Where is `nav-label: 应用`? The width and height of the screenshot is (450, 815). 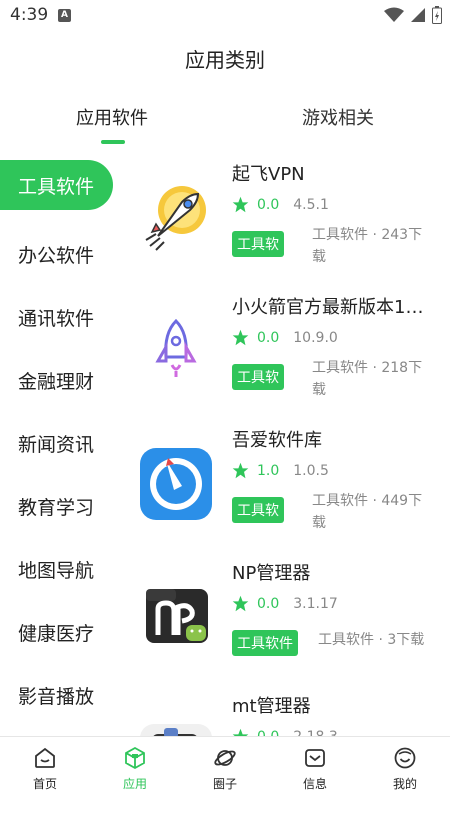
nav-label: 应用 is located at coordinates (134, 784).